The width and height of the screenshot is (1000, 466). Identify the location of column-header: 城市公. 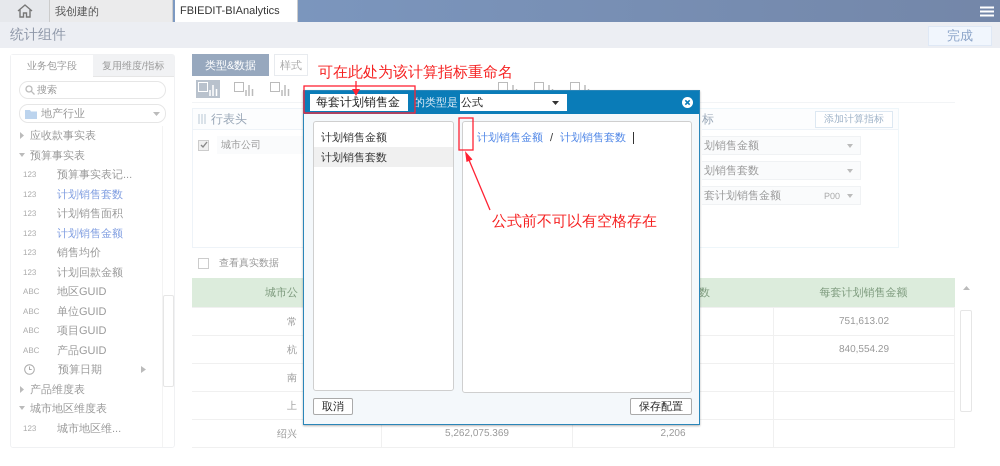
(281, 293).